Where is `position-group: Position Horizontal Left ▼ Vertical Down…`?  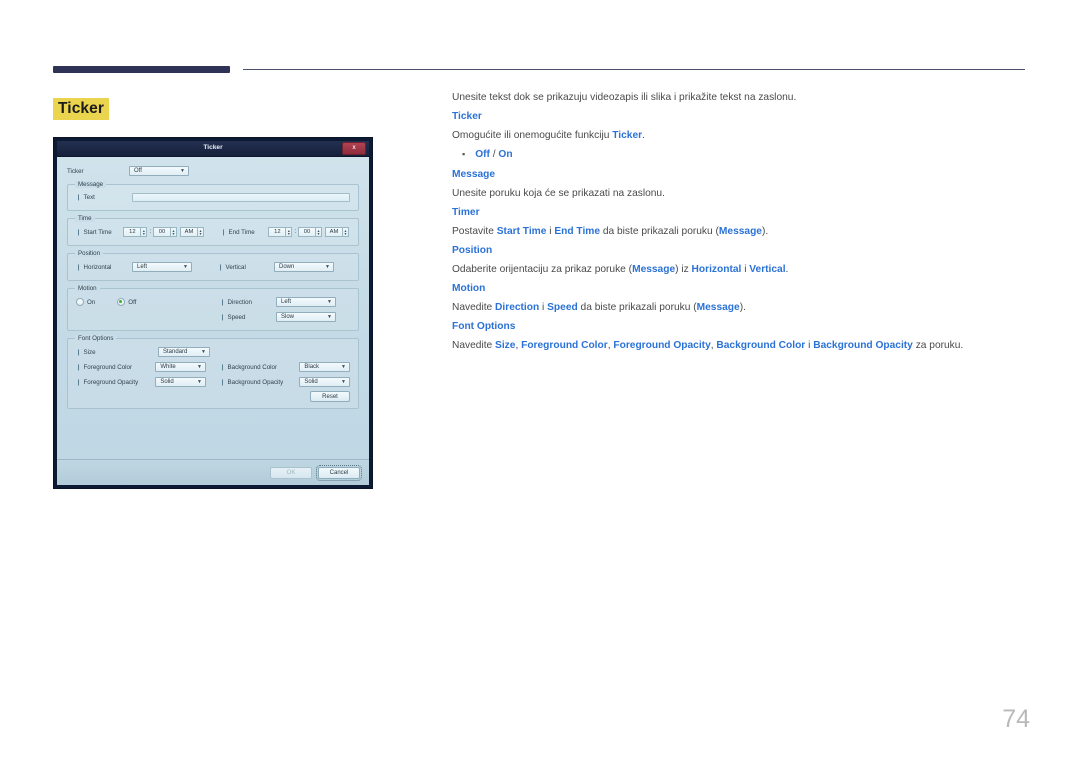
position-group: Position Horizontal Left ▼ Vertical Down… is located at coordinates (213, 265).